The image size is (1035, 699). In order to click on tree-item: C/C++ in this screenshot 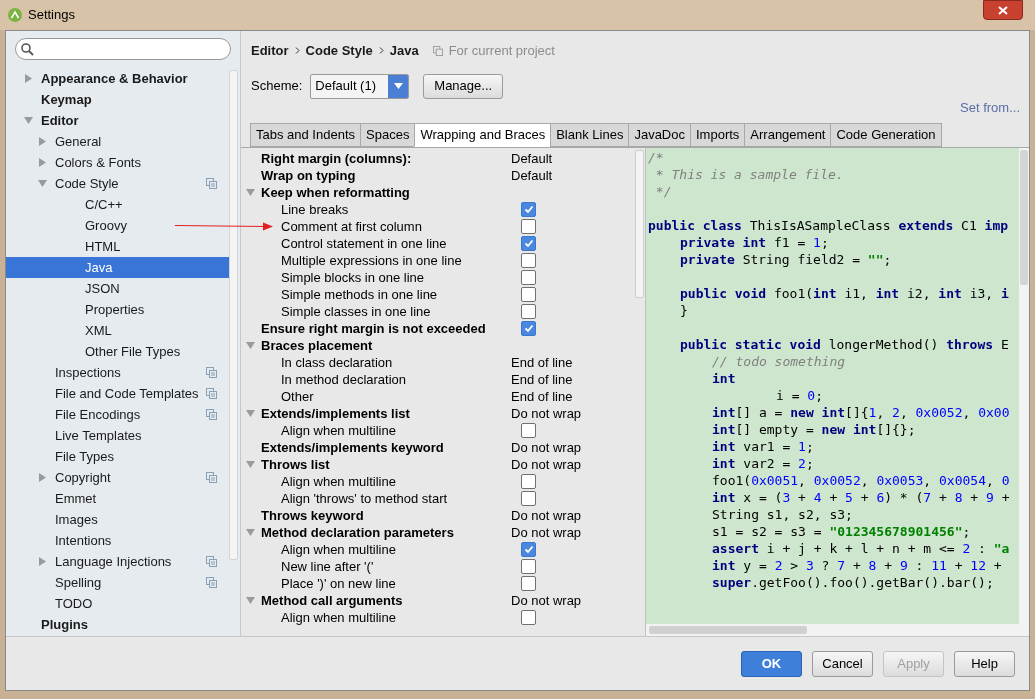, I will do `click(117, 204)`.